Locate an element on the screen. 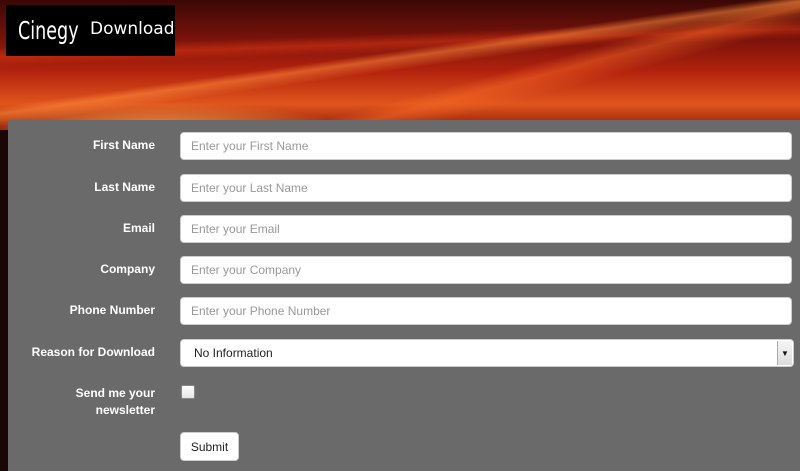  newsletter-label-line2: newsletter is located at coordinates (125, 410).